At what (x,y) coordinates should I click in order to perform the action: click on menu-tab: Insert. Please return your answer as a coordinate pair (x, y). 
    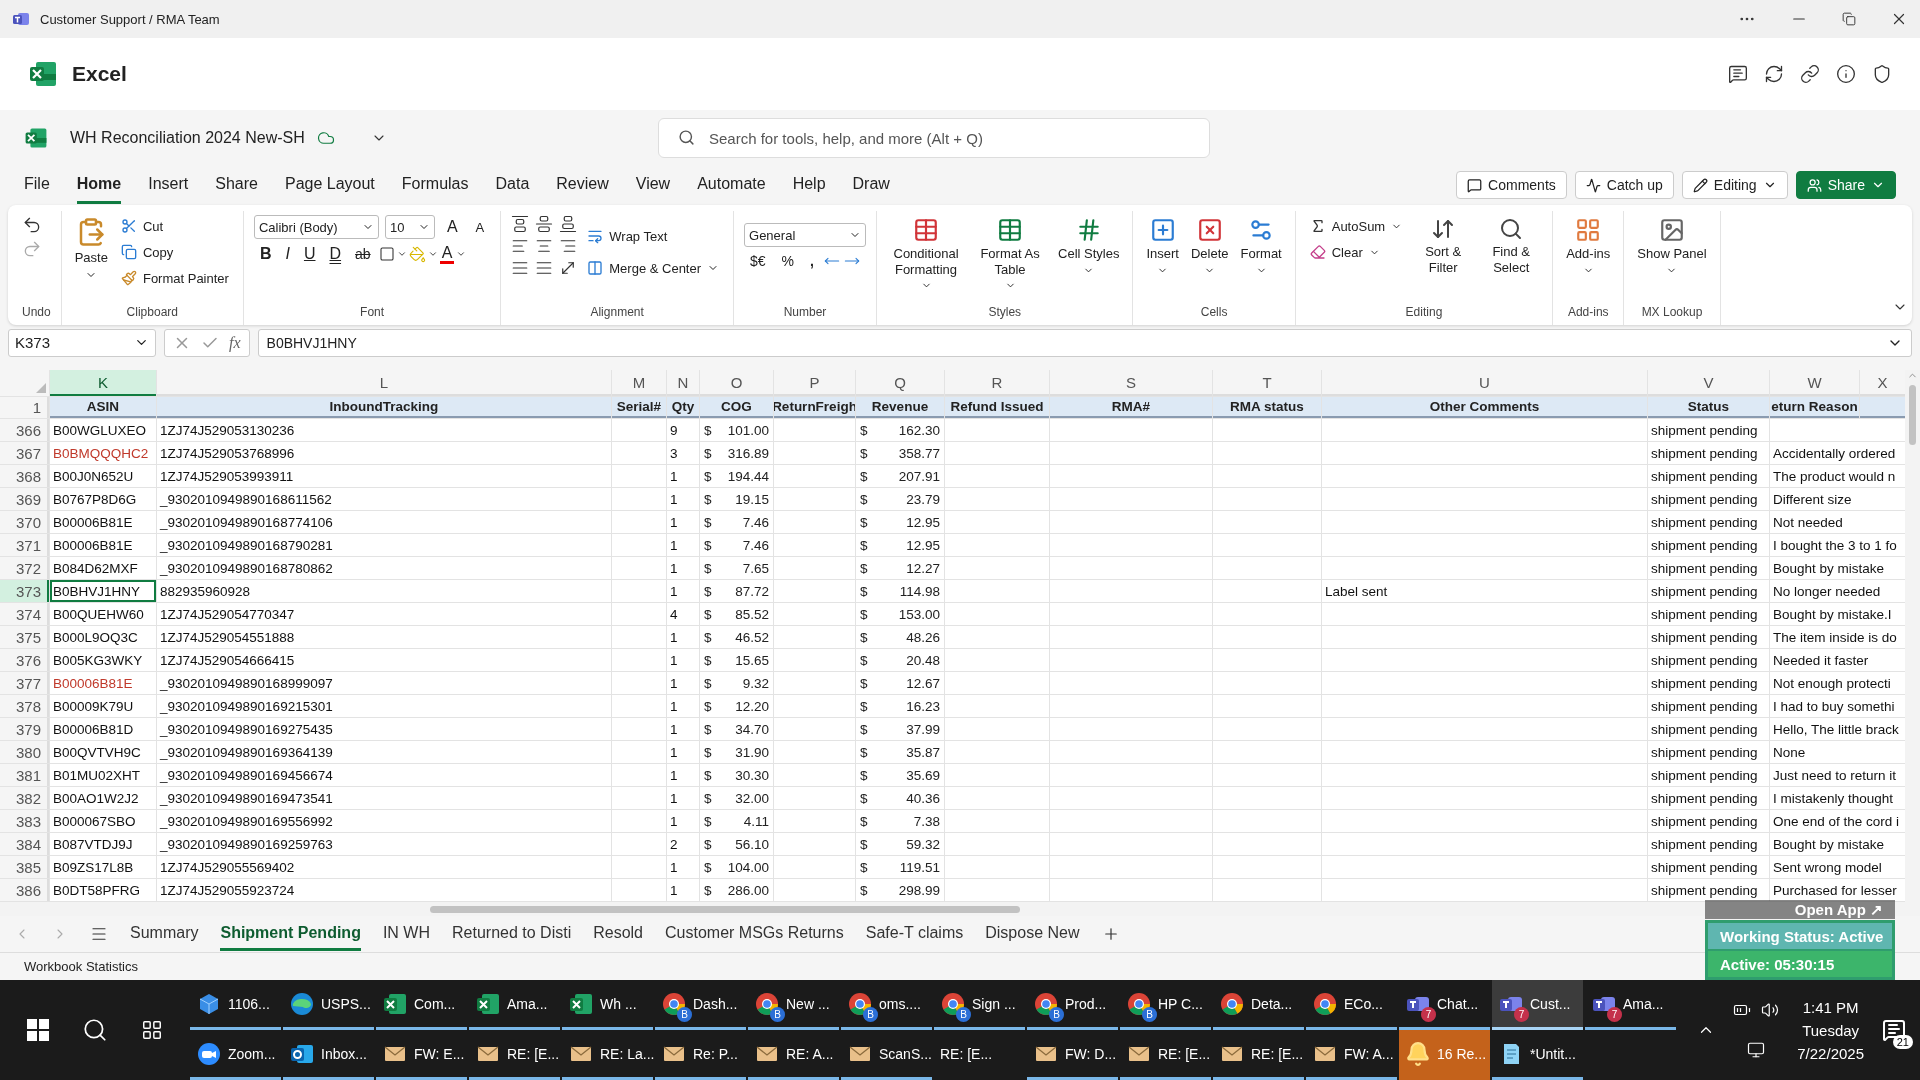
    Looking at the image, I should click on (168, 185).